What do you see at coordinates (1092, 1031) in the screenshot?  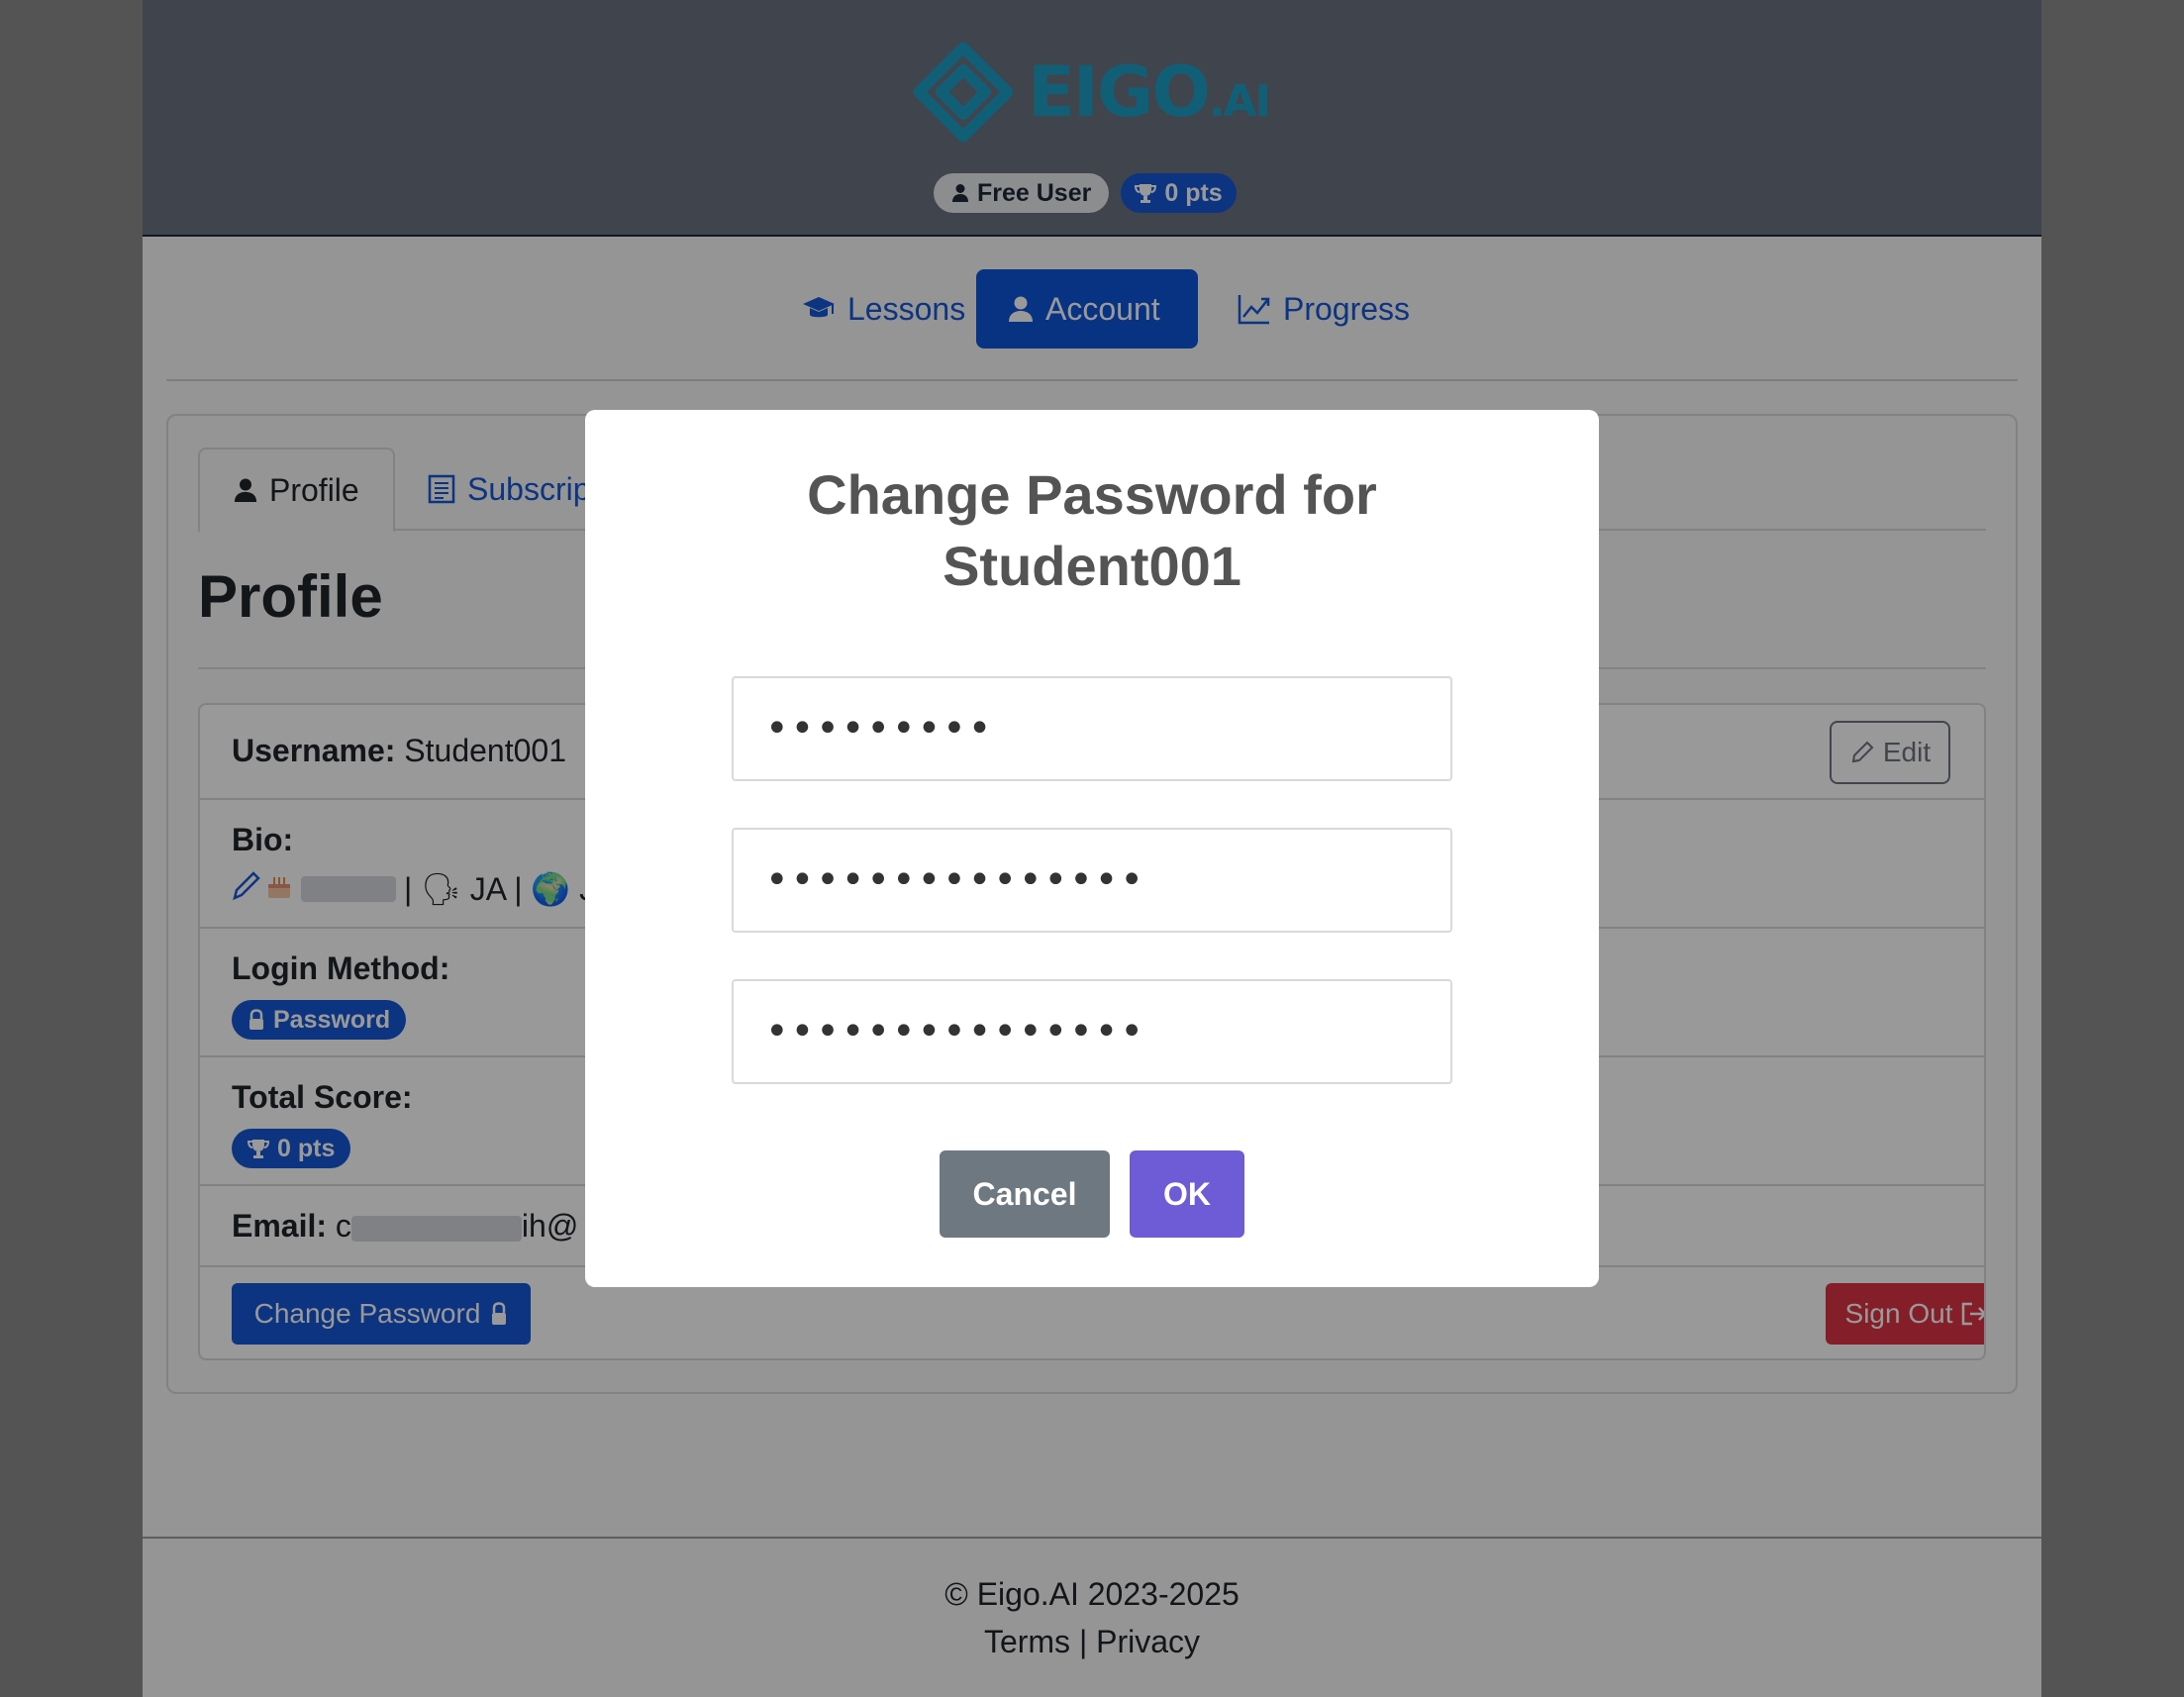 I see `confirm-password-input` at bounding box center [1092, 1031].